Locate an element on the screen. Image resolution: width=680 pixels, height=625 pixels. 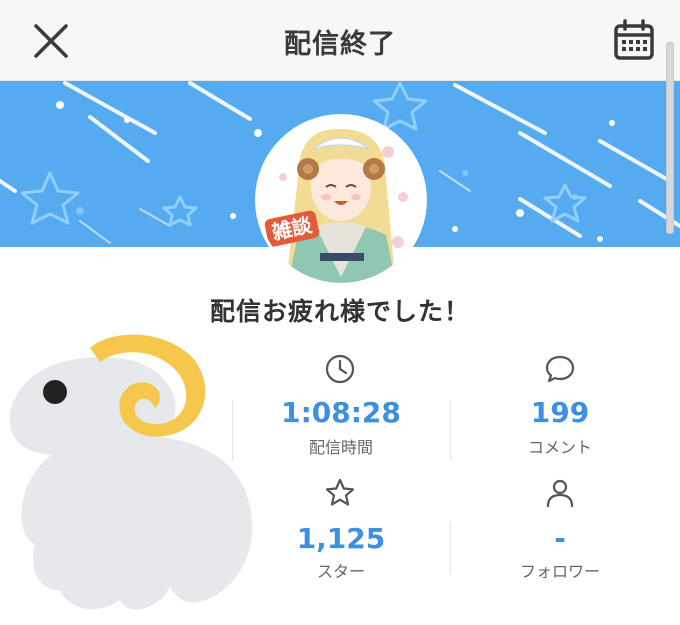
comments-label: コメント is located at coordinates (559, 447).